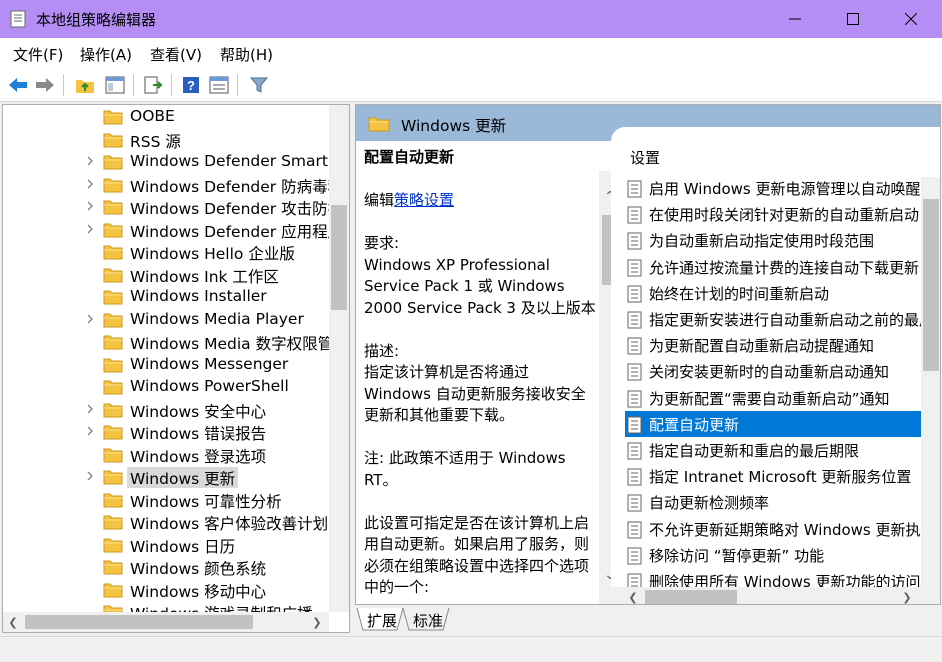 The height and width of the screenshot is (662, 942). Describe the element at coordinates (784, 215) in the screenshot. I see `setting-label: 在使用时段关闭针对更新的自动重新启动` at that location.